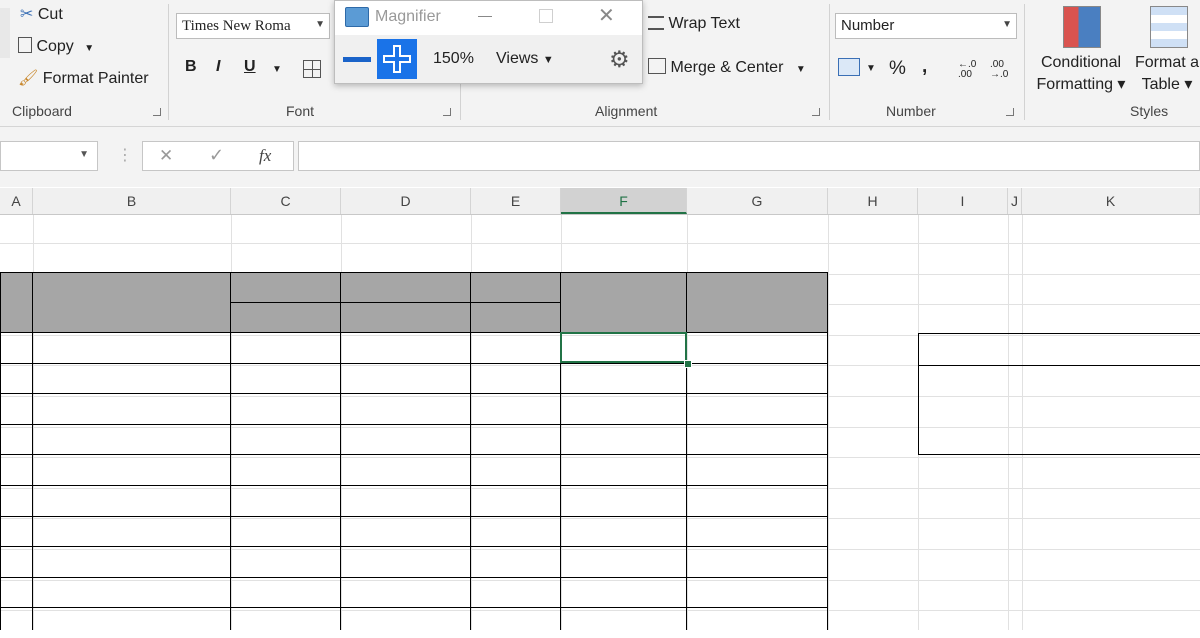 This screenshot has width=1200, height=638. I want to click on minus-icon, so click(357, 59).